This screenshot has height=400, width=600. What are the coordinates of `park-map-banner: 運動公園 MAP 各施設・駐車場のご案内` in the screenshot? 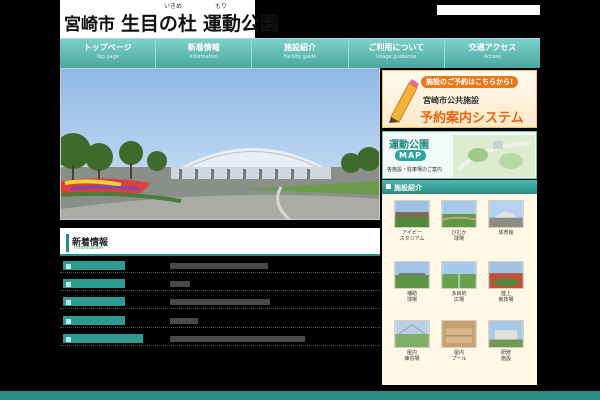 It's located at (459, 155).